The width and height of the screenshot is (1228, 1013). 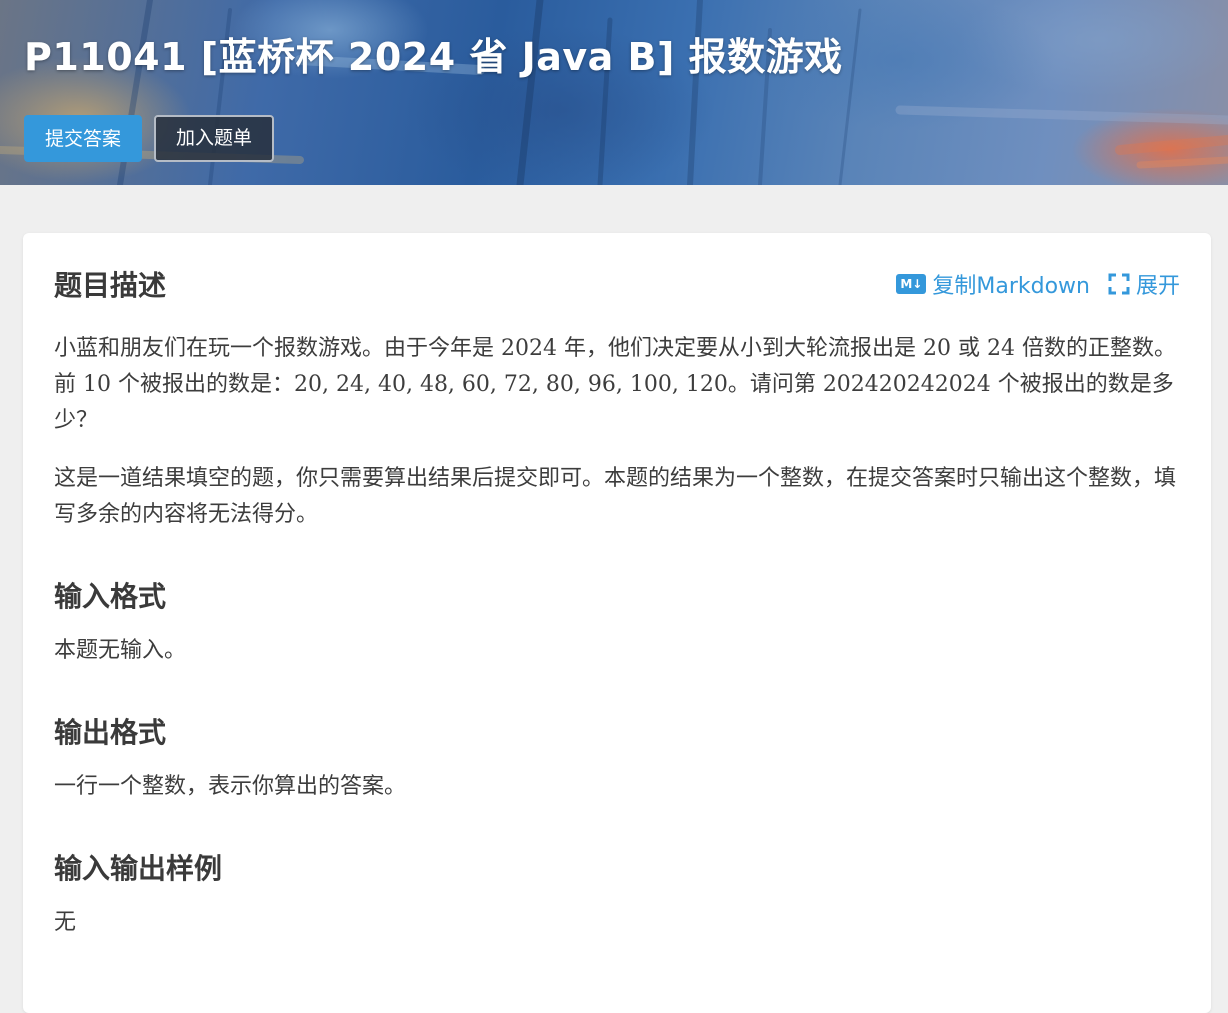 I want to click on output-format-section: 输出格式 一行一个整数，表示你算出的答案。, so click(x=617, y=758).